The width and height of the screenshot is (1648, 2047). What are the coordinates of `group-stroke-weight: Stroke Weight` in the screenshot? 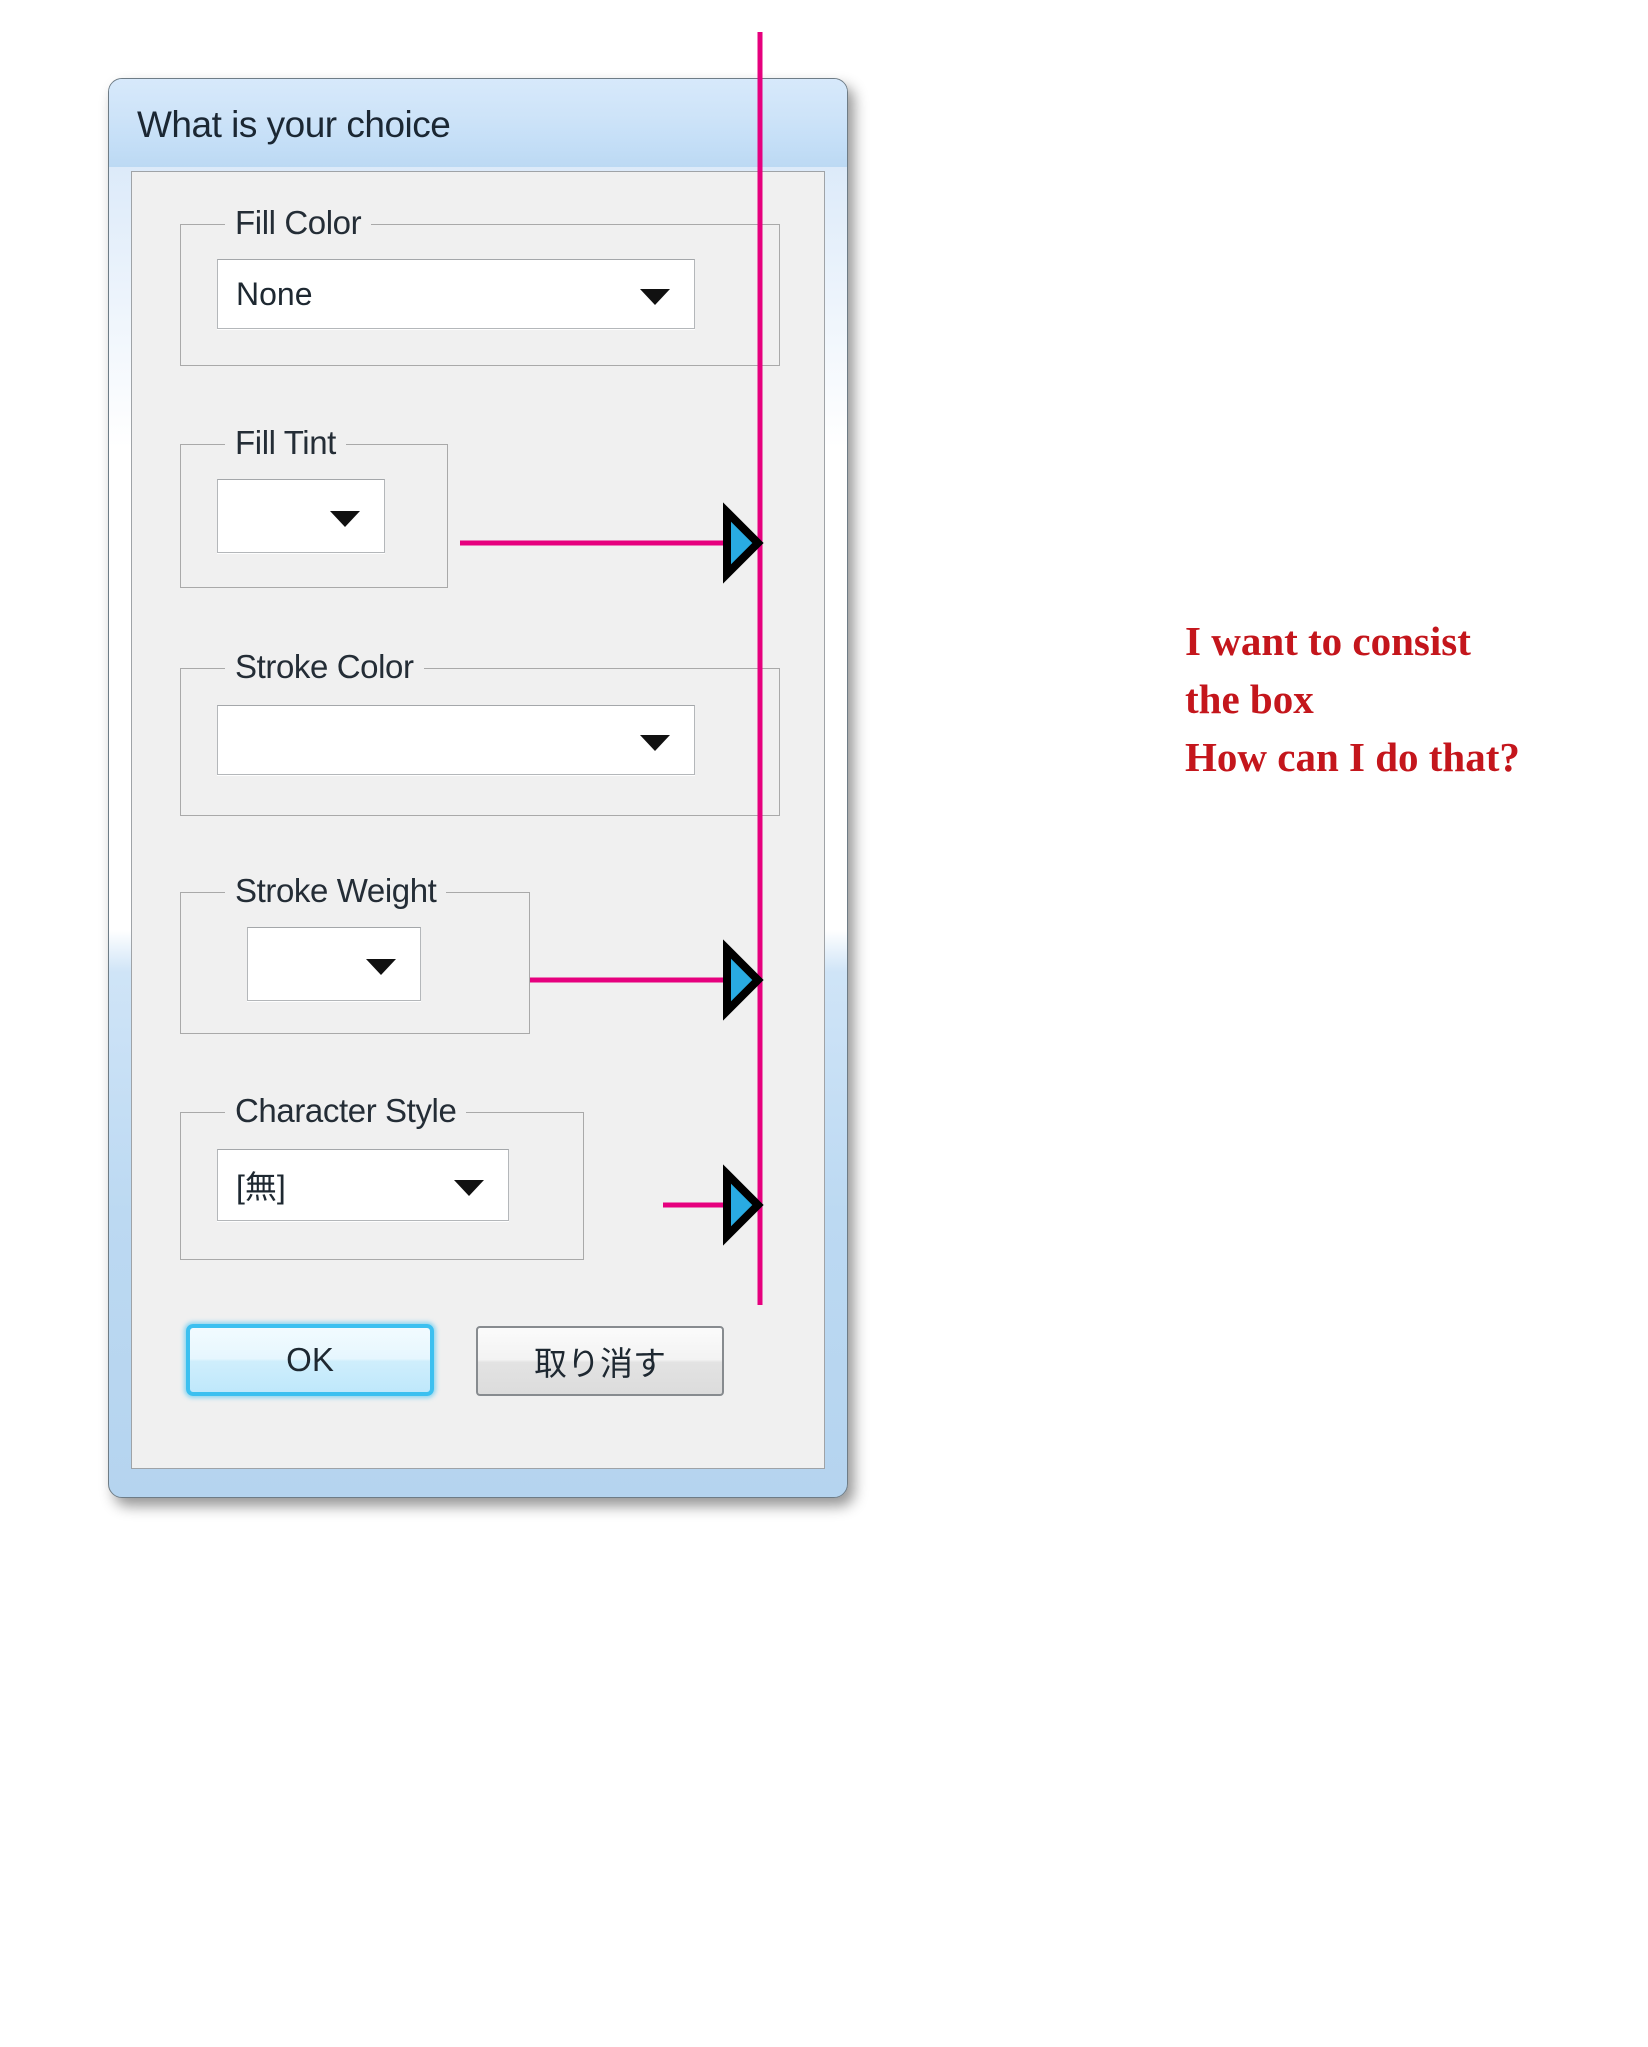 It's located at (355, 952).